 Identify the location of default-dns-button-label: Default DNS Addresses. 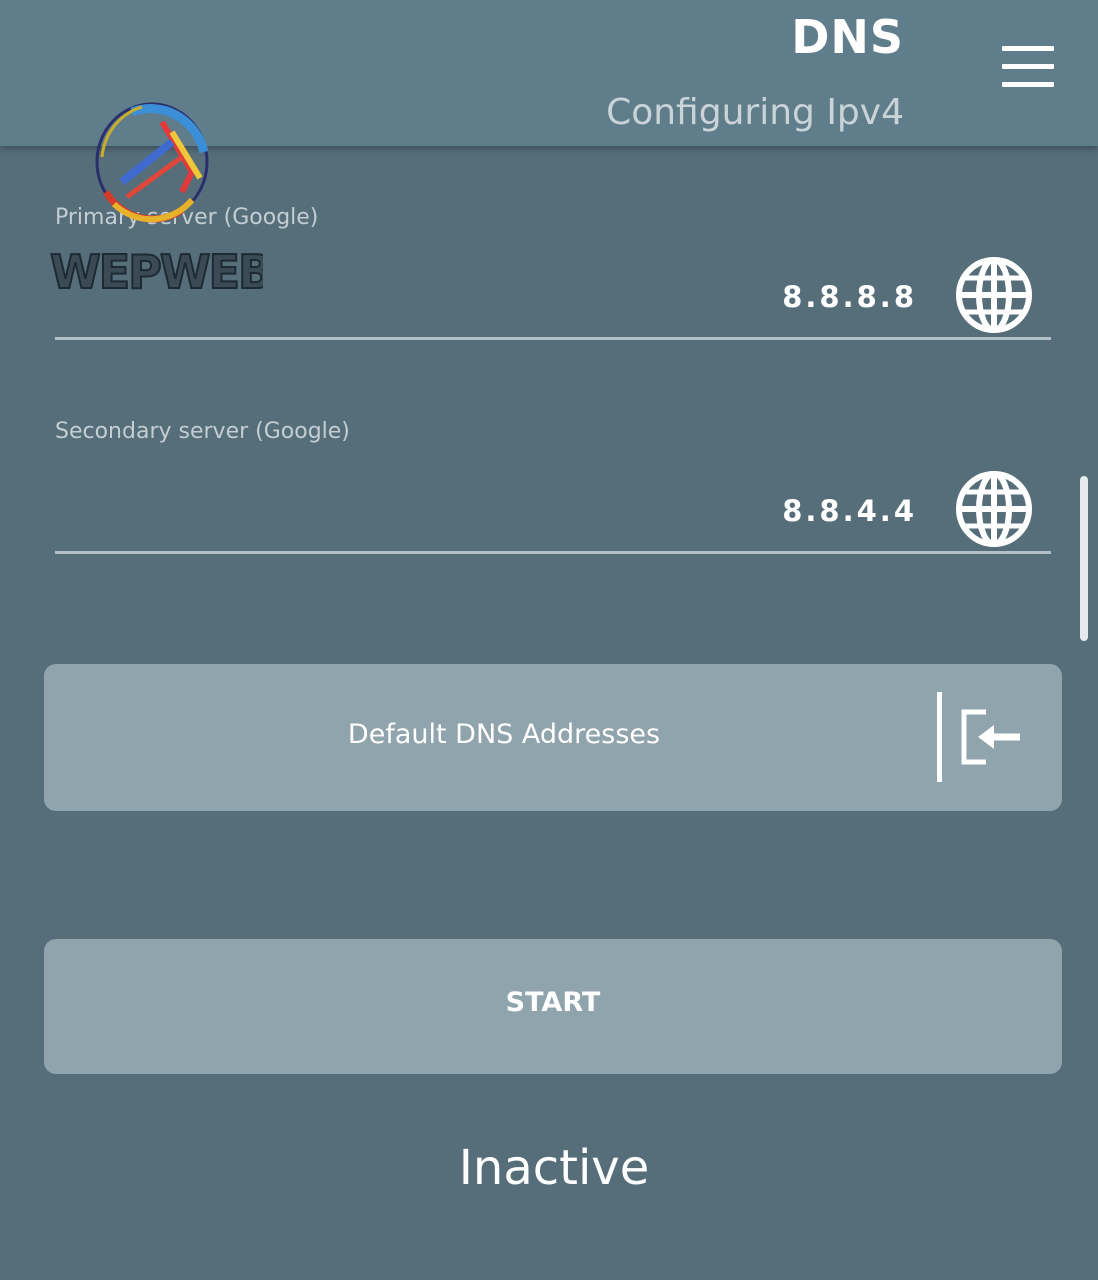
(504, 734).